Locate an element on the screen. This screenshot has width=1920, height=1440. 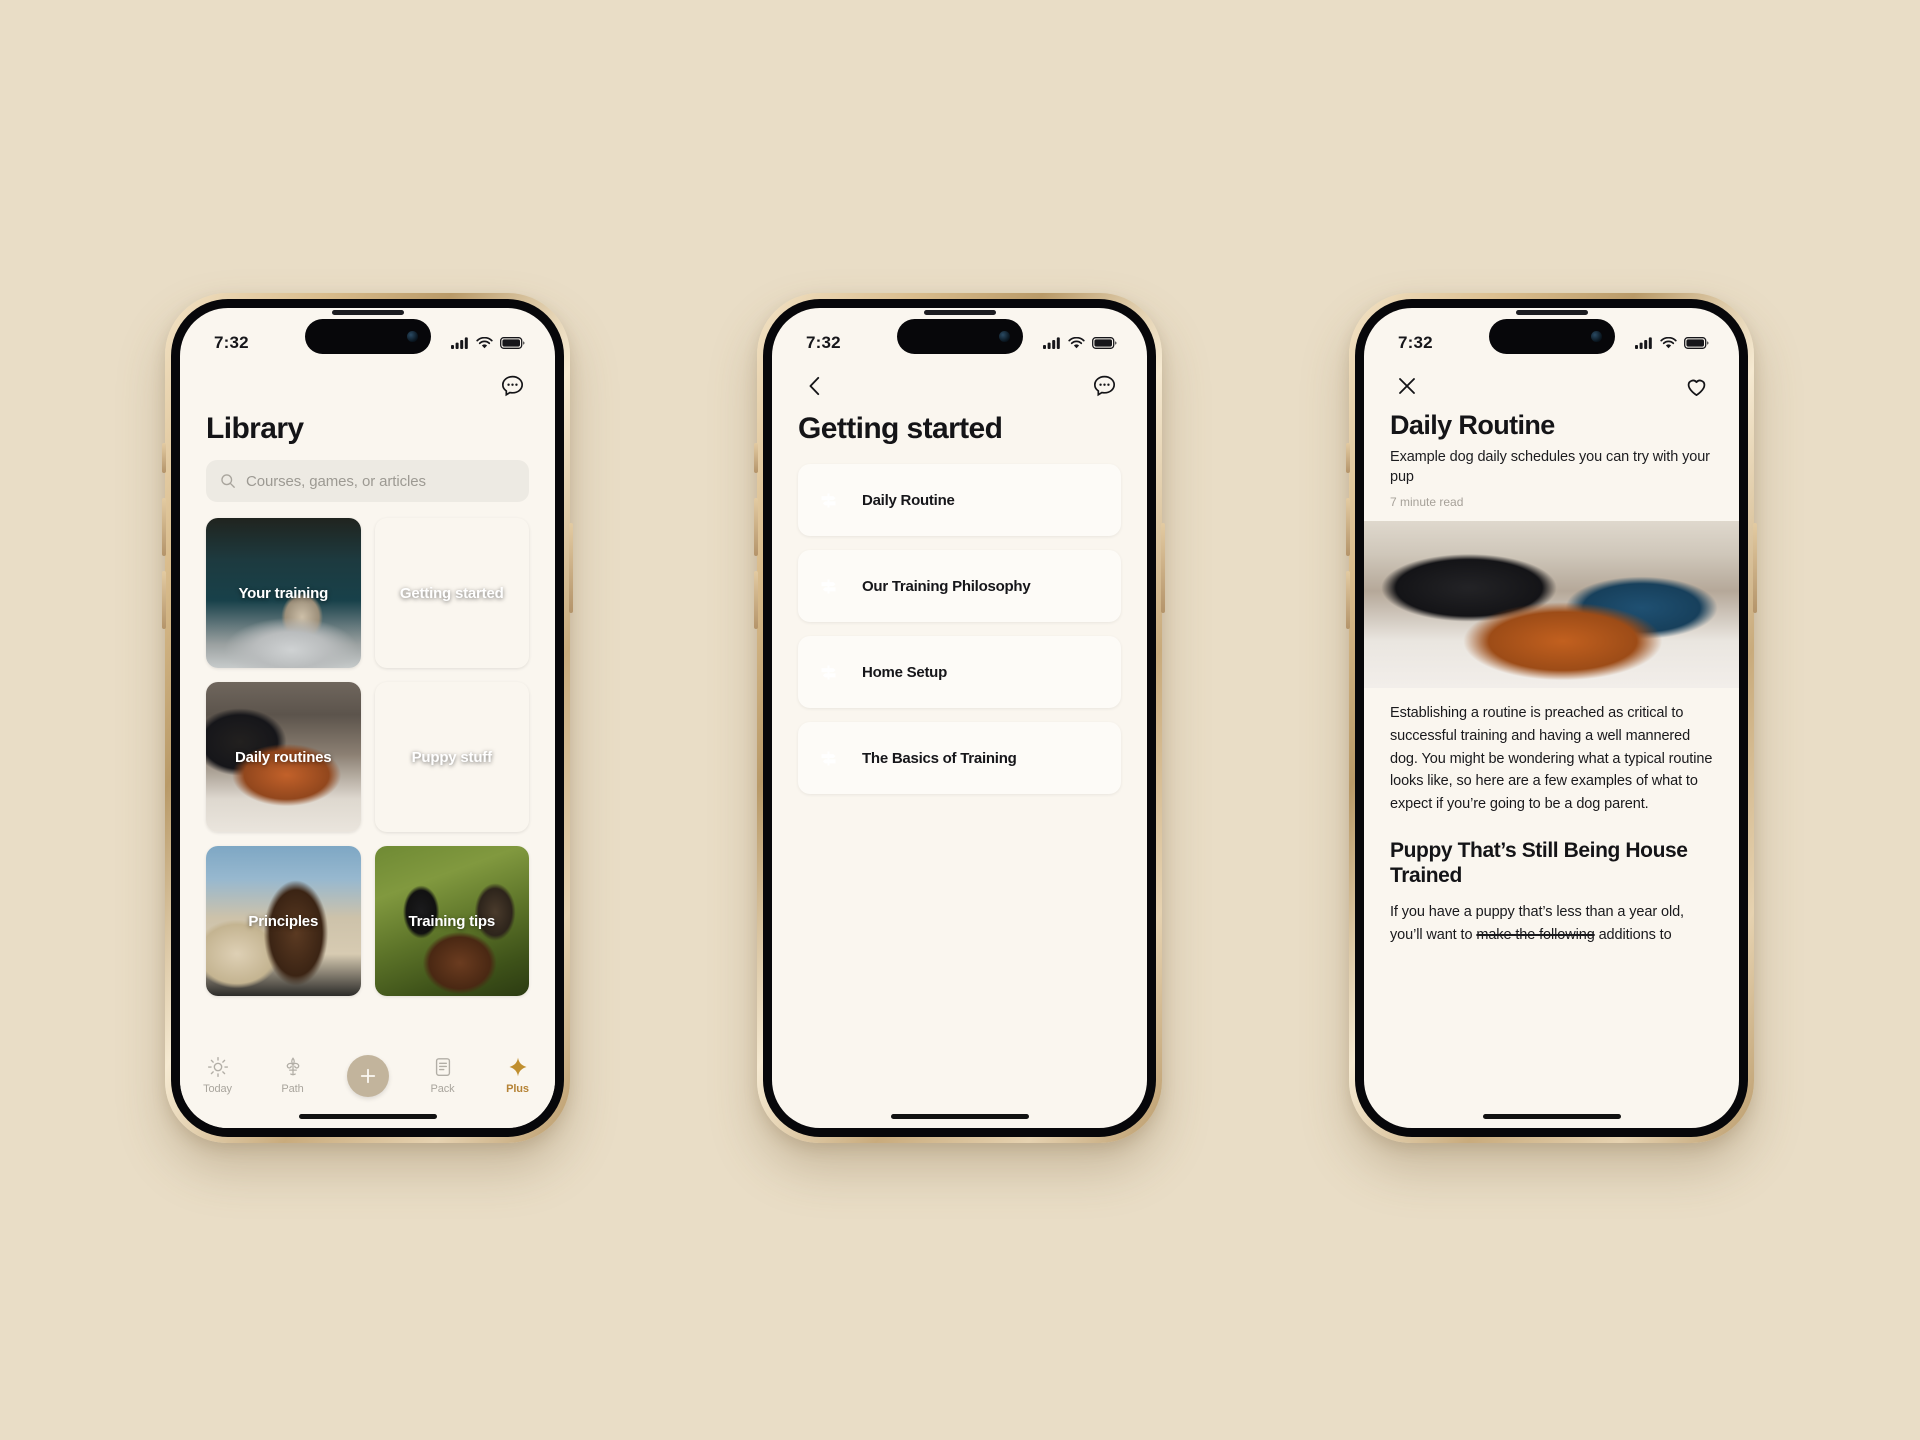
tab-add-button is located at coordinates (368, 1078).